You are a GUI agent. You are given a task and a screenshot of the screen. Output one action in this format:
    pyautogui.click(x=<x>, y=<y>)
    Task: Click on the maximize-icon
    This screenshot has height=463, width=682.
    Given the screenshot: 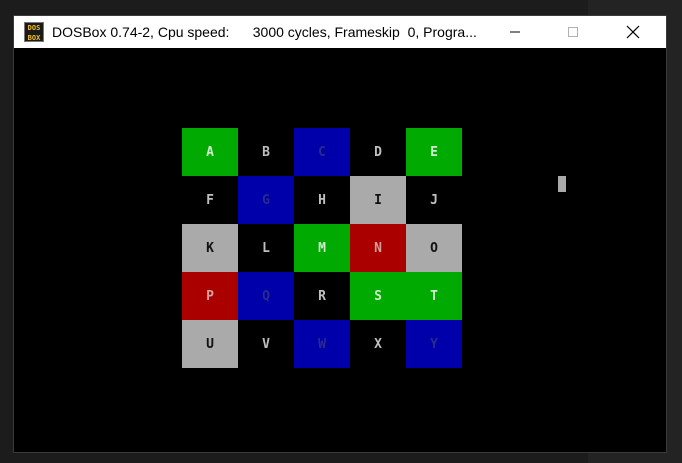 What is the action you would take?
    pyautogui.click(x=573, y=32)
    